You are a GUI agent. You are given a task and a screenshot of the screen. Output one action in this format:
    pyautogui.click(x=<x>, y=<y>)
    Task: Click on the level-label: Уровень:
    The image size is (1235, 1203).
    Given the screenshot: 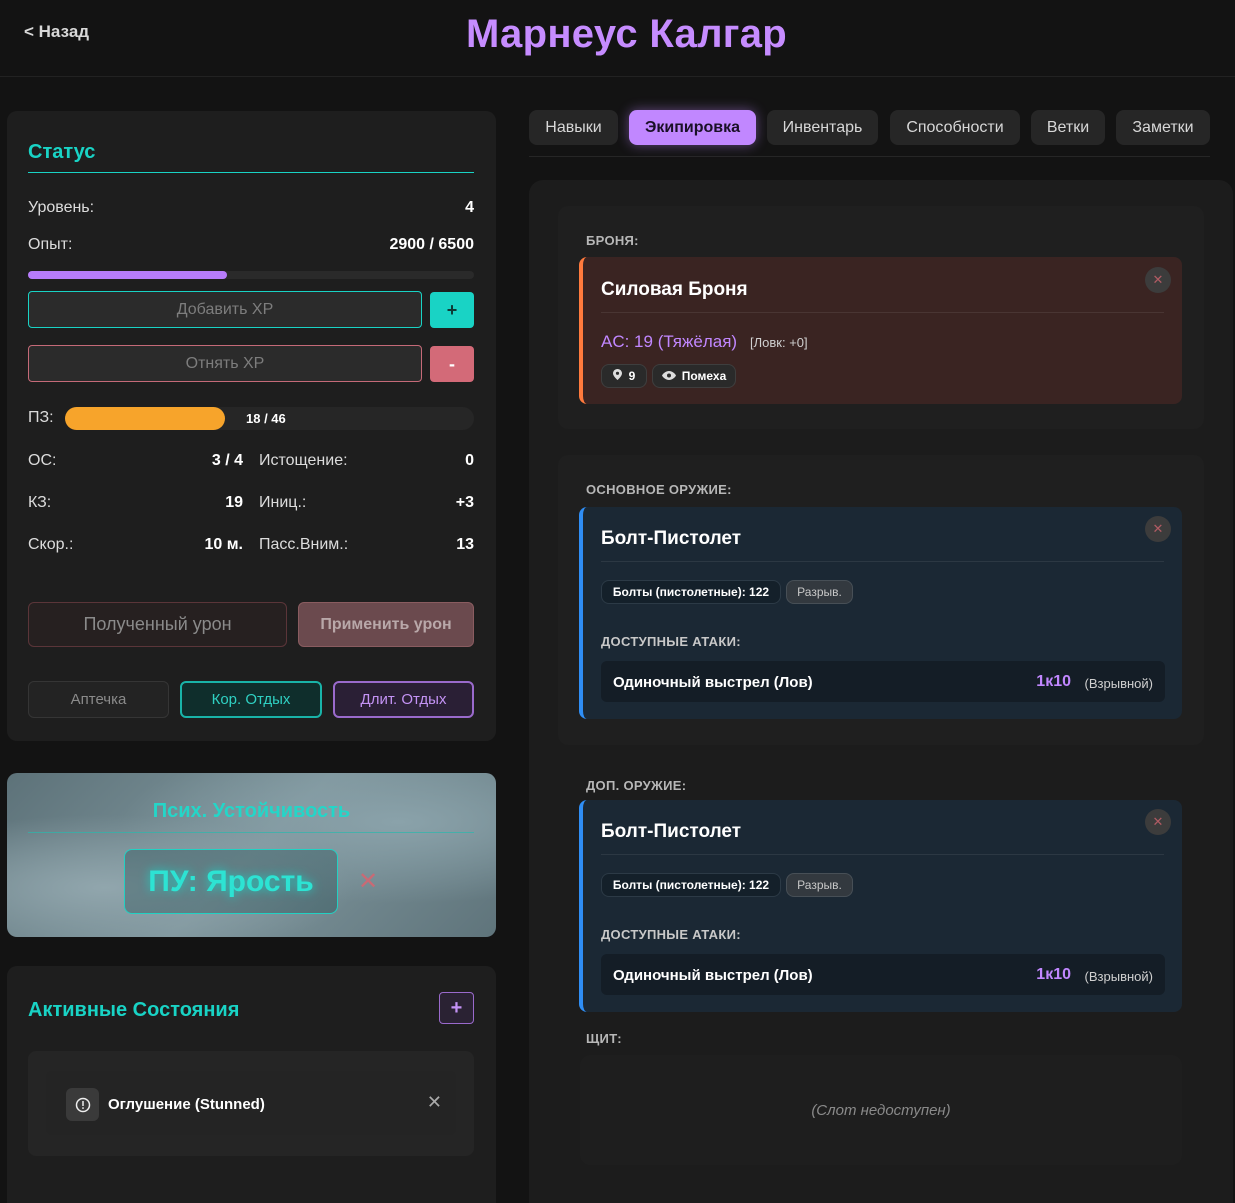 What is the action you would take?
    pyautogui.click(x=61, y=207)
    